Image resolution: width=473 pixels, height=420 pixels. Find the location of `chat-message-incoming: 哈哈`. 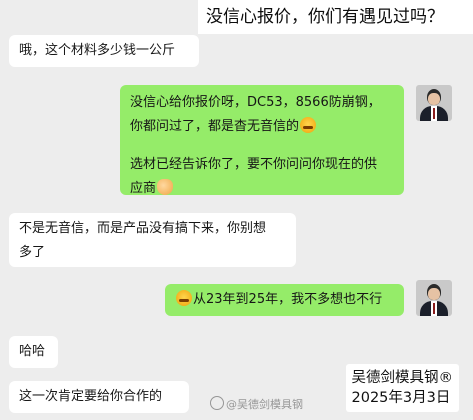

chat-message-incoming: 哈哈 is located at coordinates (33, 352).